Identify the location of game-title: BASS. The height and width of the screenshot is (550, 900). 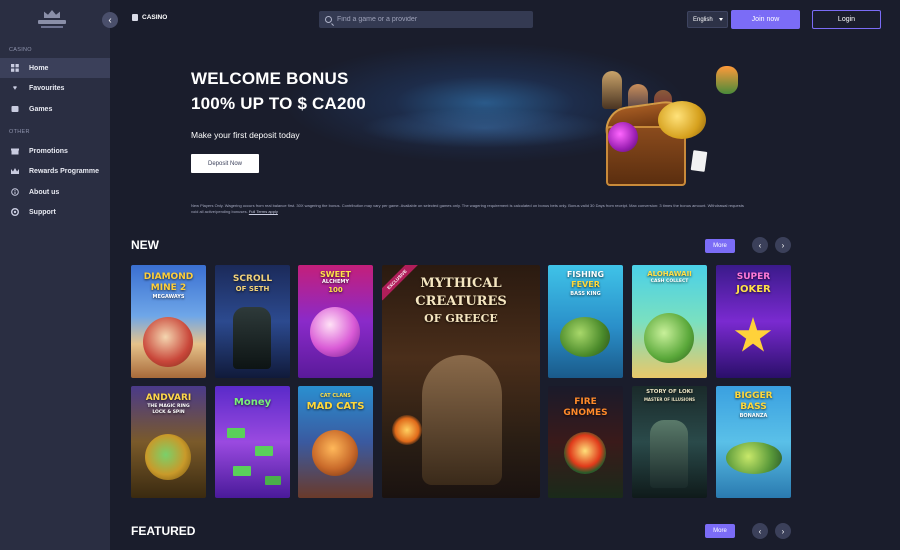
(753, 407).